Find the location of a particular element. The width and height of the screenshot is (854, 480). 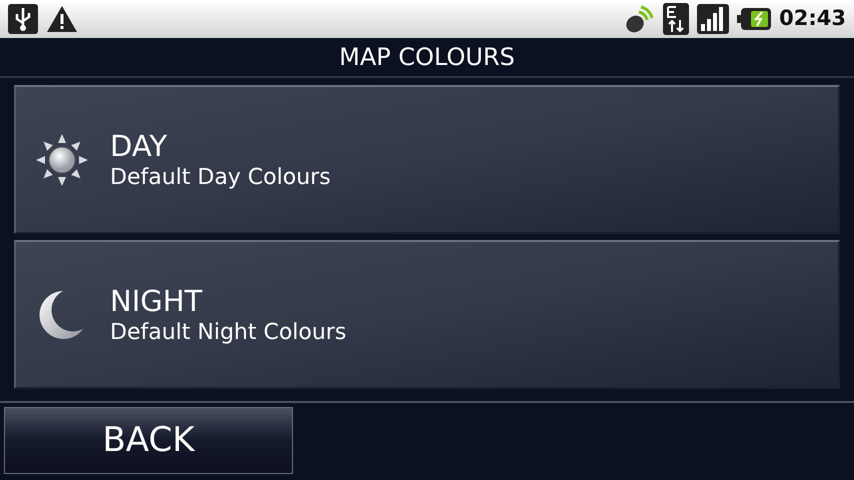

edge-data-icon is located at coordinates (676, 19).